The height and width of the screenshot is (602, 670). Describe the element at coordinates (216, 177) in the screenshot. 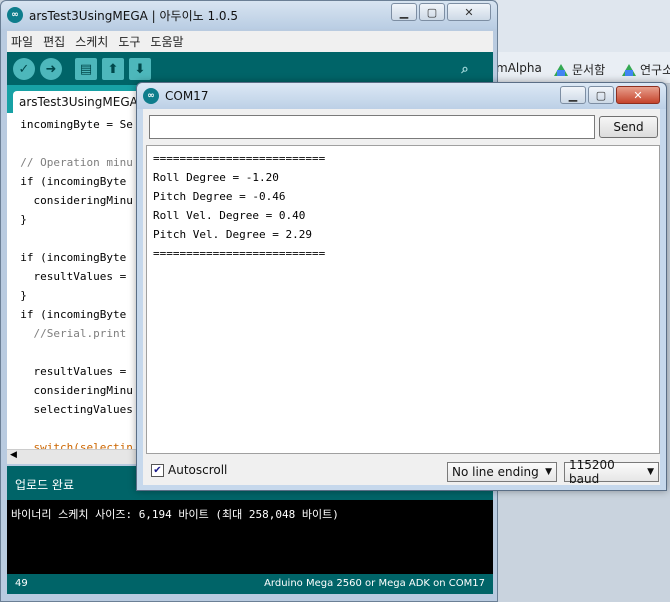

I see `output-line: Roll Degree = -1.20` at that location.